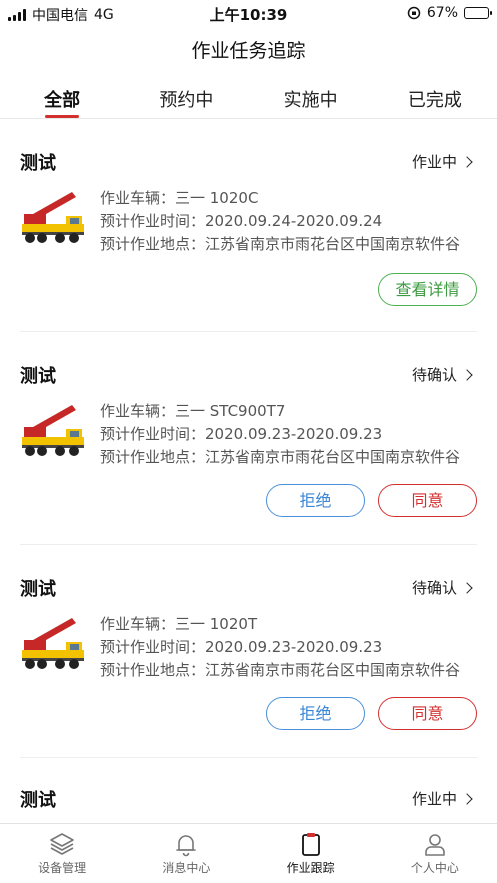 Image resolution: width=497 pixels, height=883 pixels. I want to click on status-bar: 中国电信 4G 上午10:39 67%, so click(248, 13).